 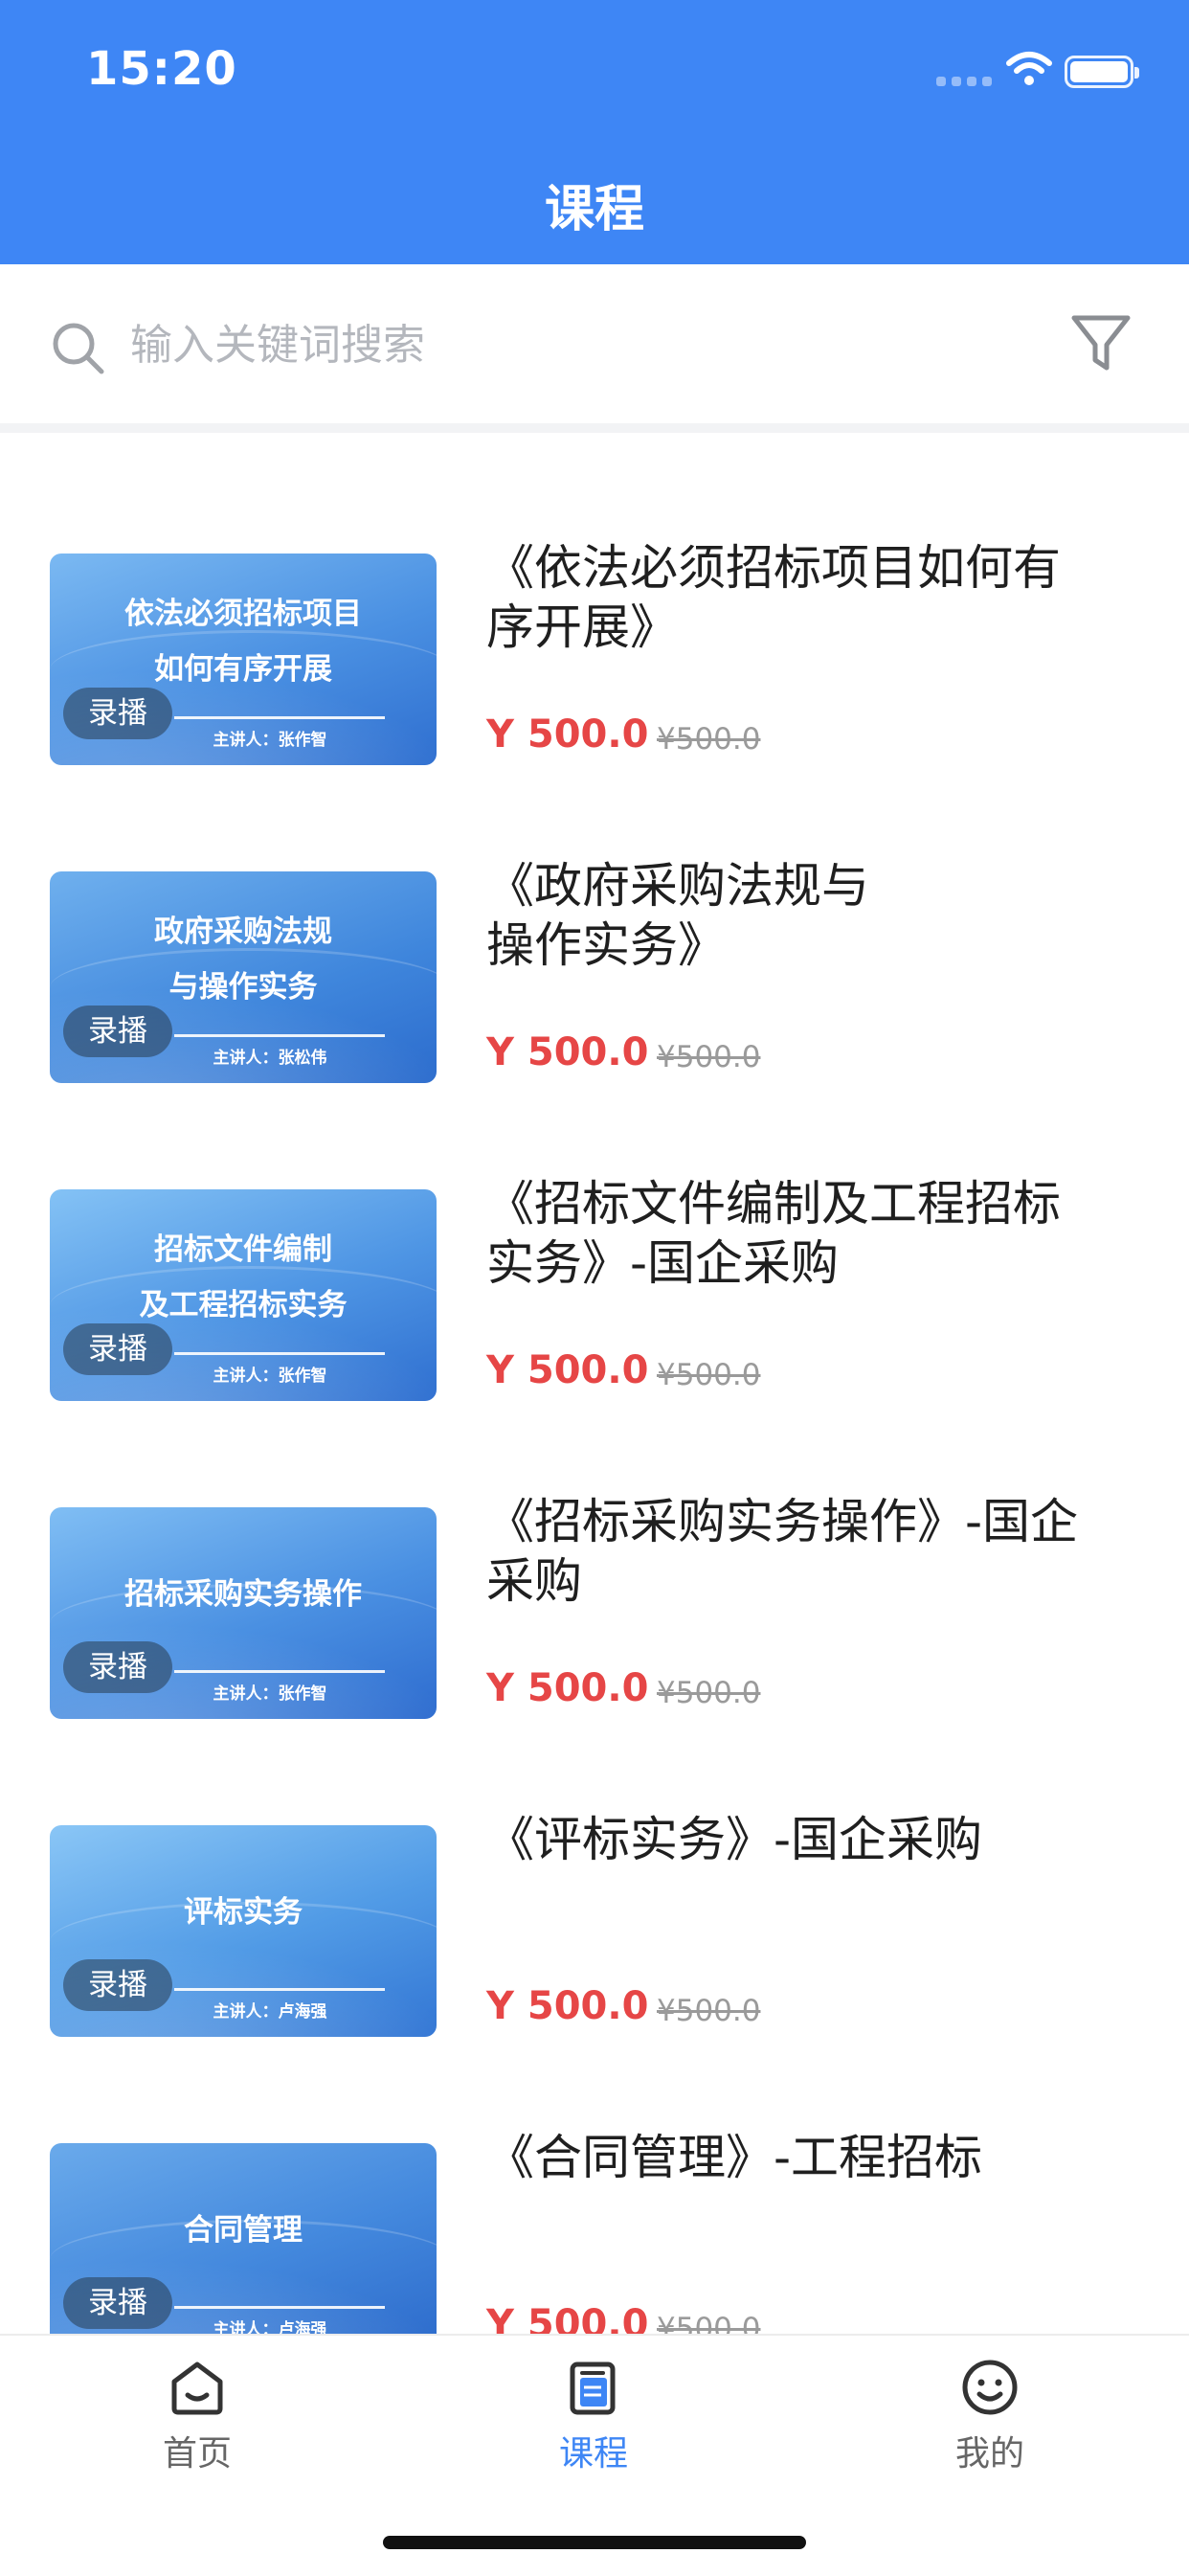 I want to click on page-title: 课程, so click(x=594, y=209).